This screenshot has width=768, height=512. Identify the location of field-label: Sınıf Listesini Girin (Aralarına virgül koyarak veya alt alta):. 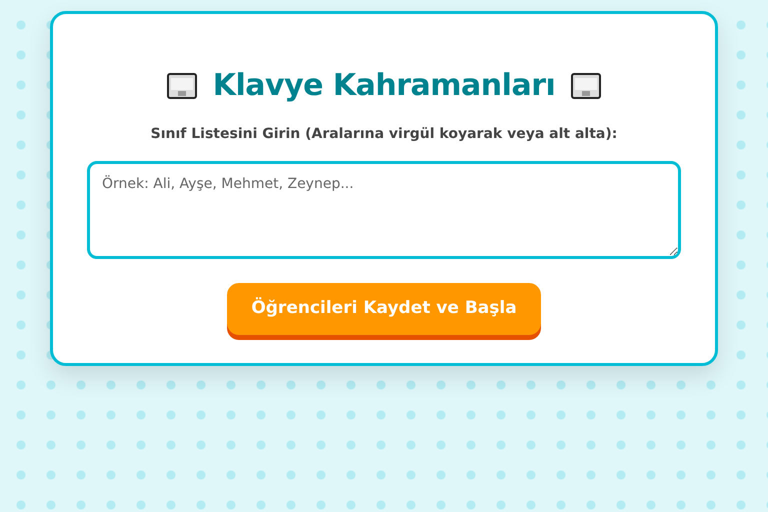
(384, 134).